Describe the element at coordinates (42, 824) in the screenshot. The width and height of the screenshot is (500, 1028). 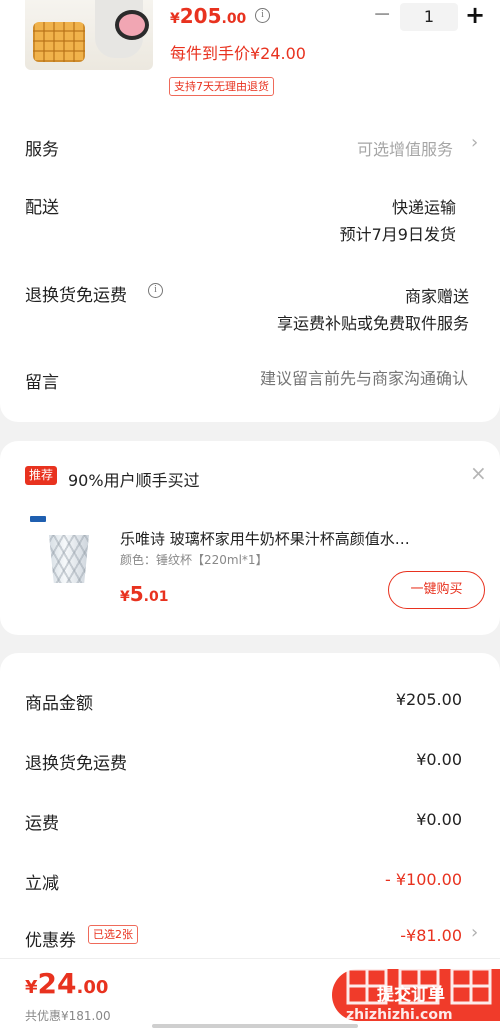
I see `shipping-label: 运费` at that location.